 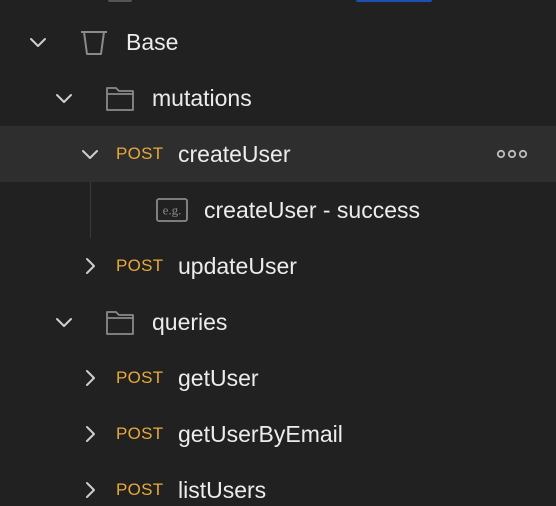 I want to click on request-row-getuserbyemail: POST getUserByEmail, so click(x=278, y=434).